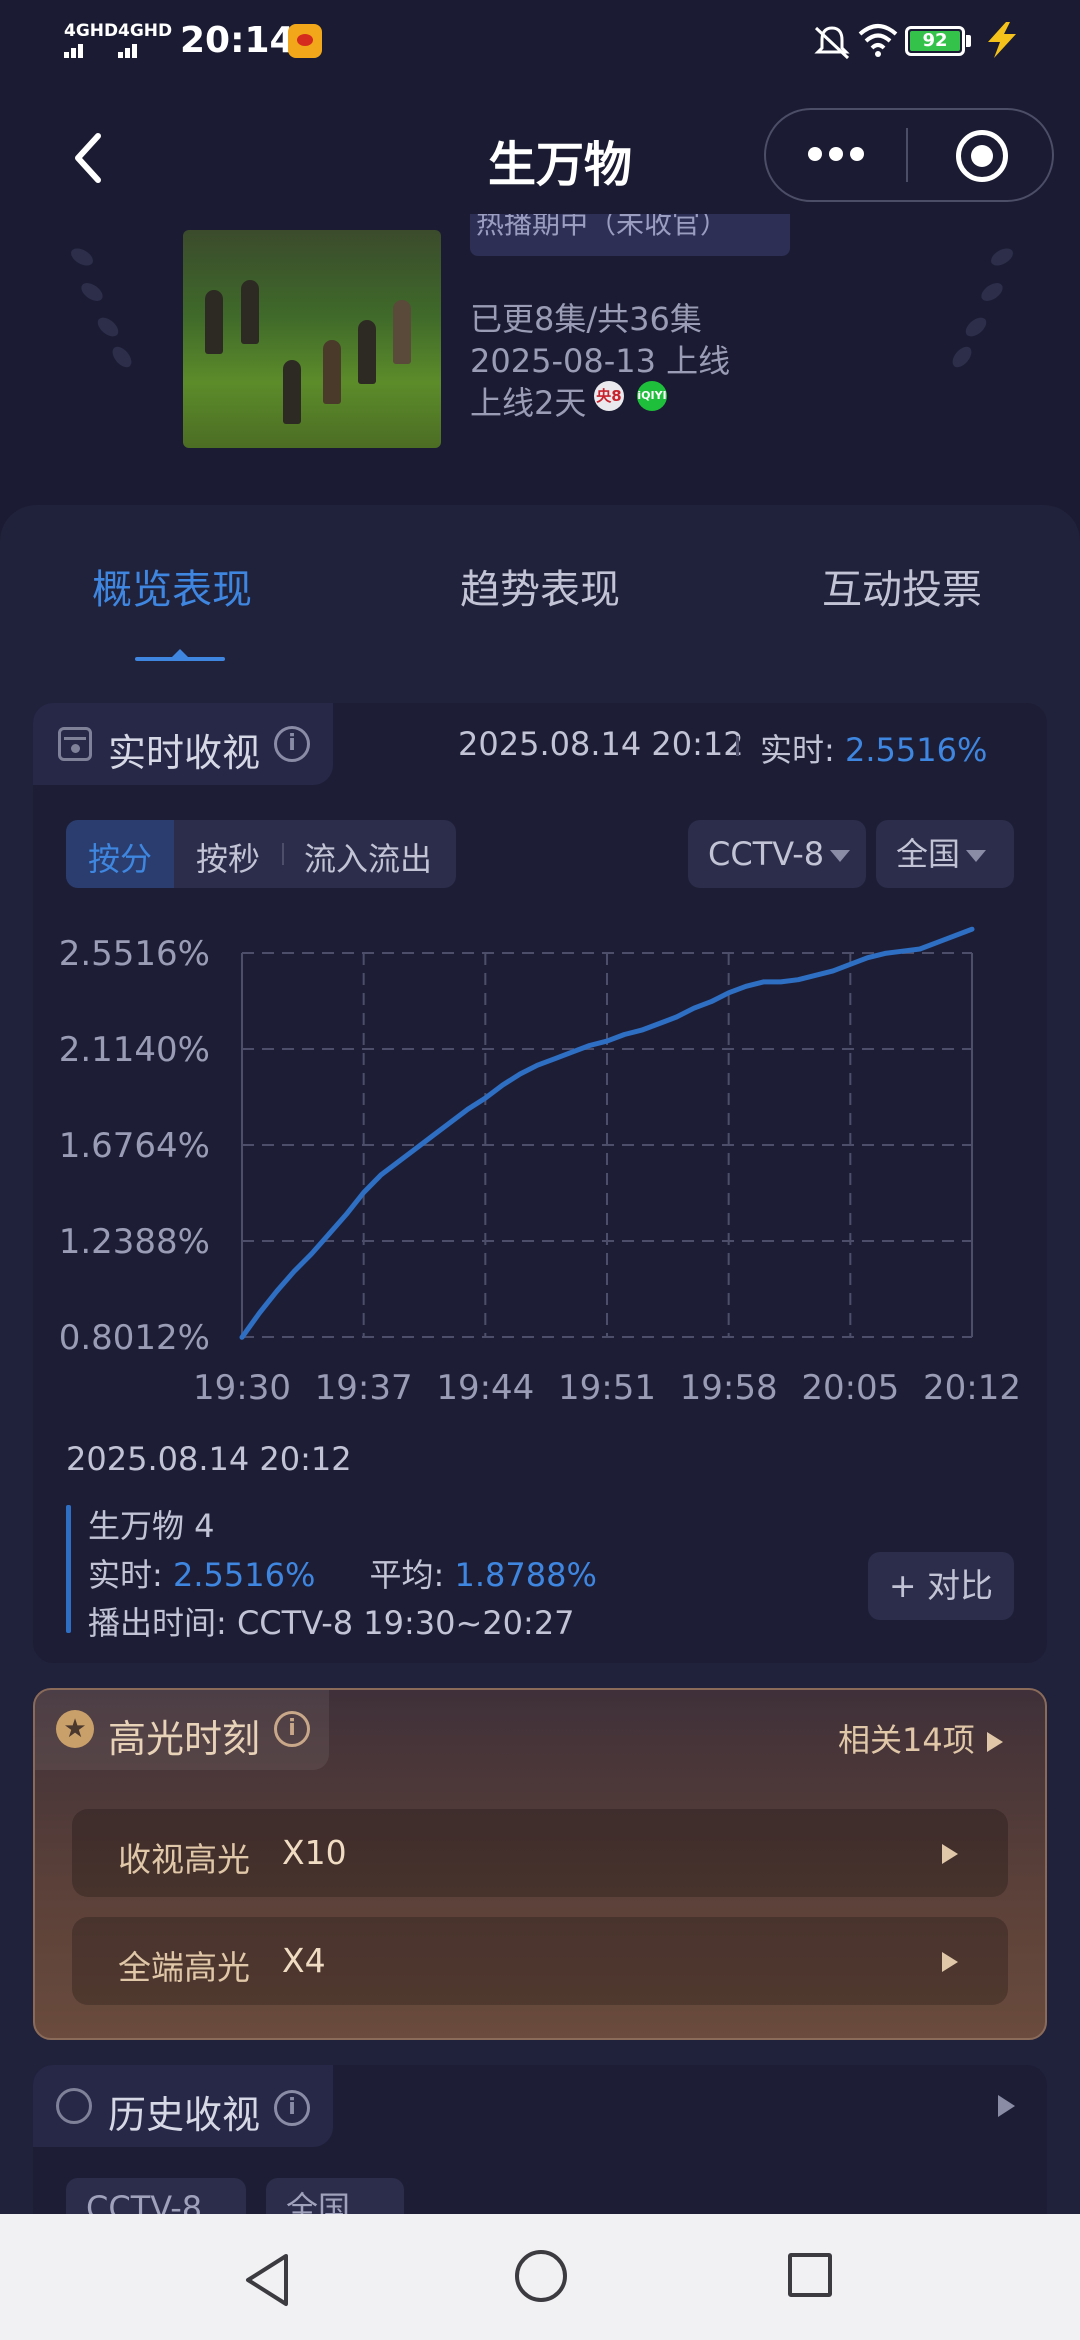  I want to click on y-tick-label: 1.2388%, so click(134, 1242).